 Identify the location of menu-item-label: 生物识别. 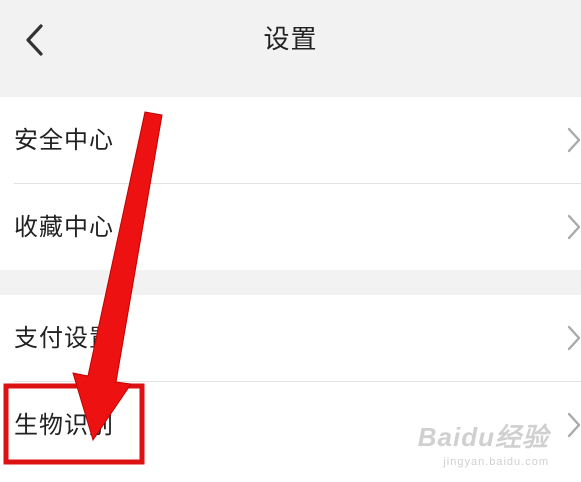
(64, 425).